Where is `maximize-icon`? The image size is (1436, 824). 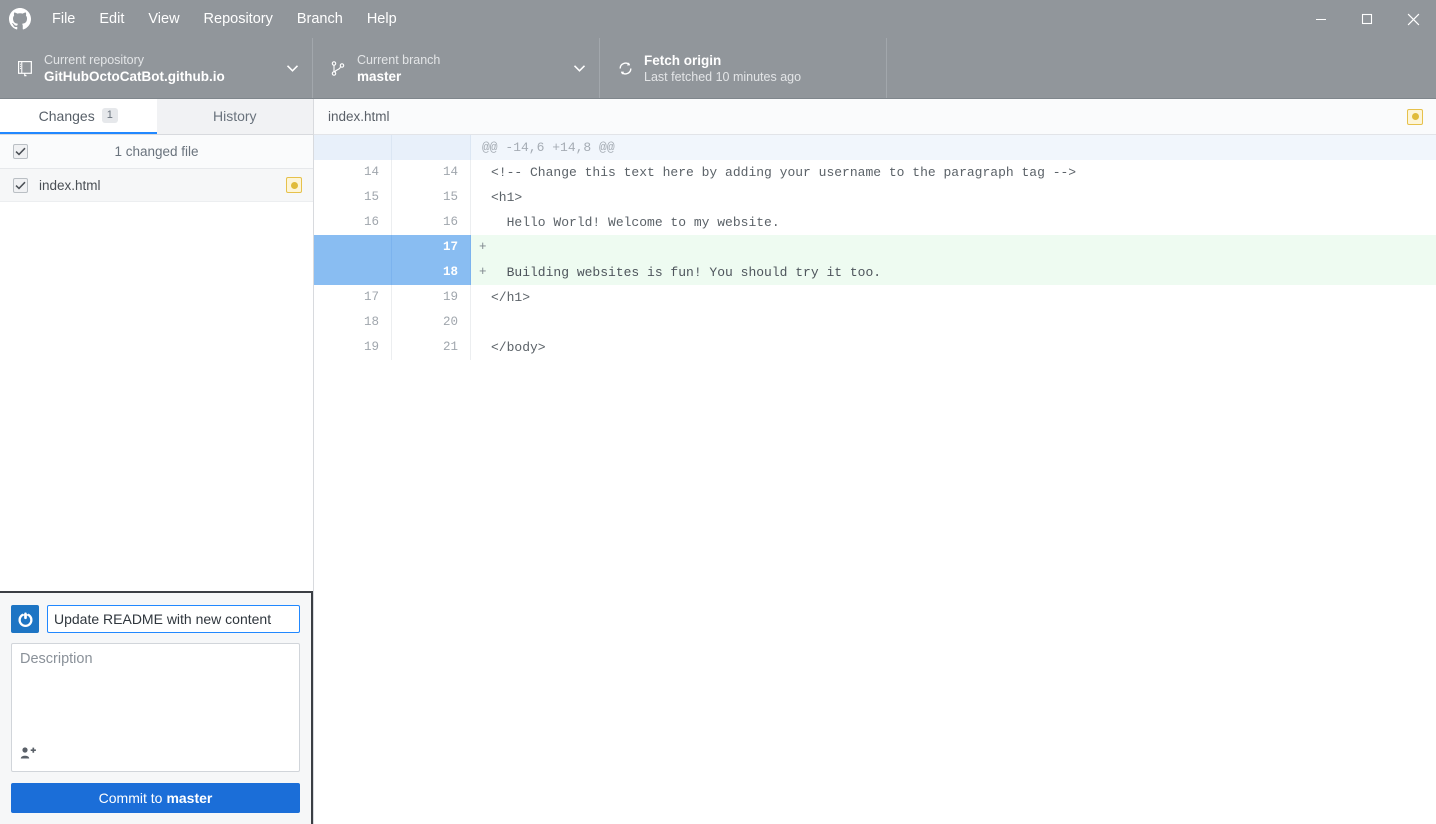 maximize-icon is located at coordinates (1367, 19).